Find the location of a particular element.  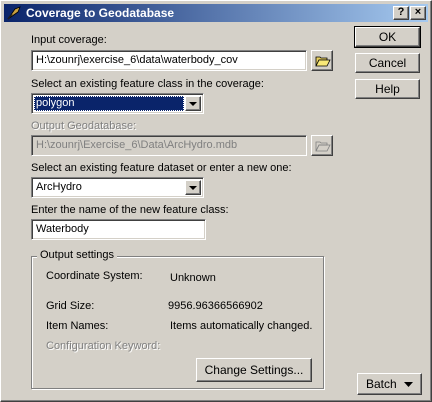

new-class-label: Enter the name of the new feature class: is located at coordinates (130, 210).